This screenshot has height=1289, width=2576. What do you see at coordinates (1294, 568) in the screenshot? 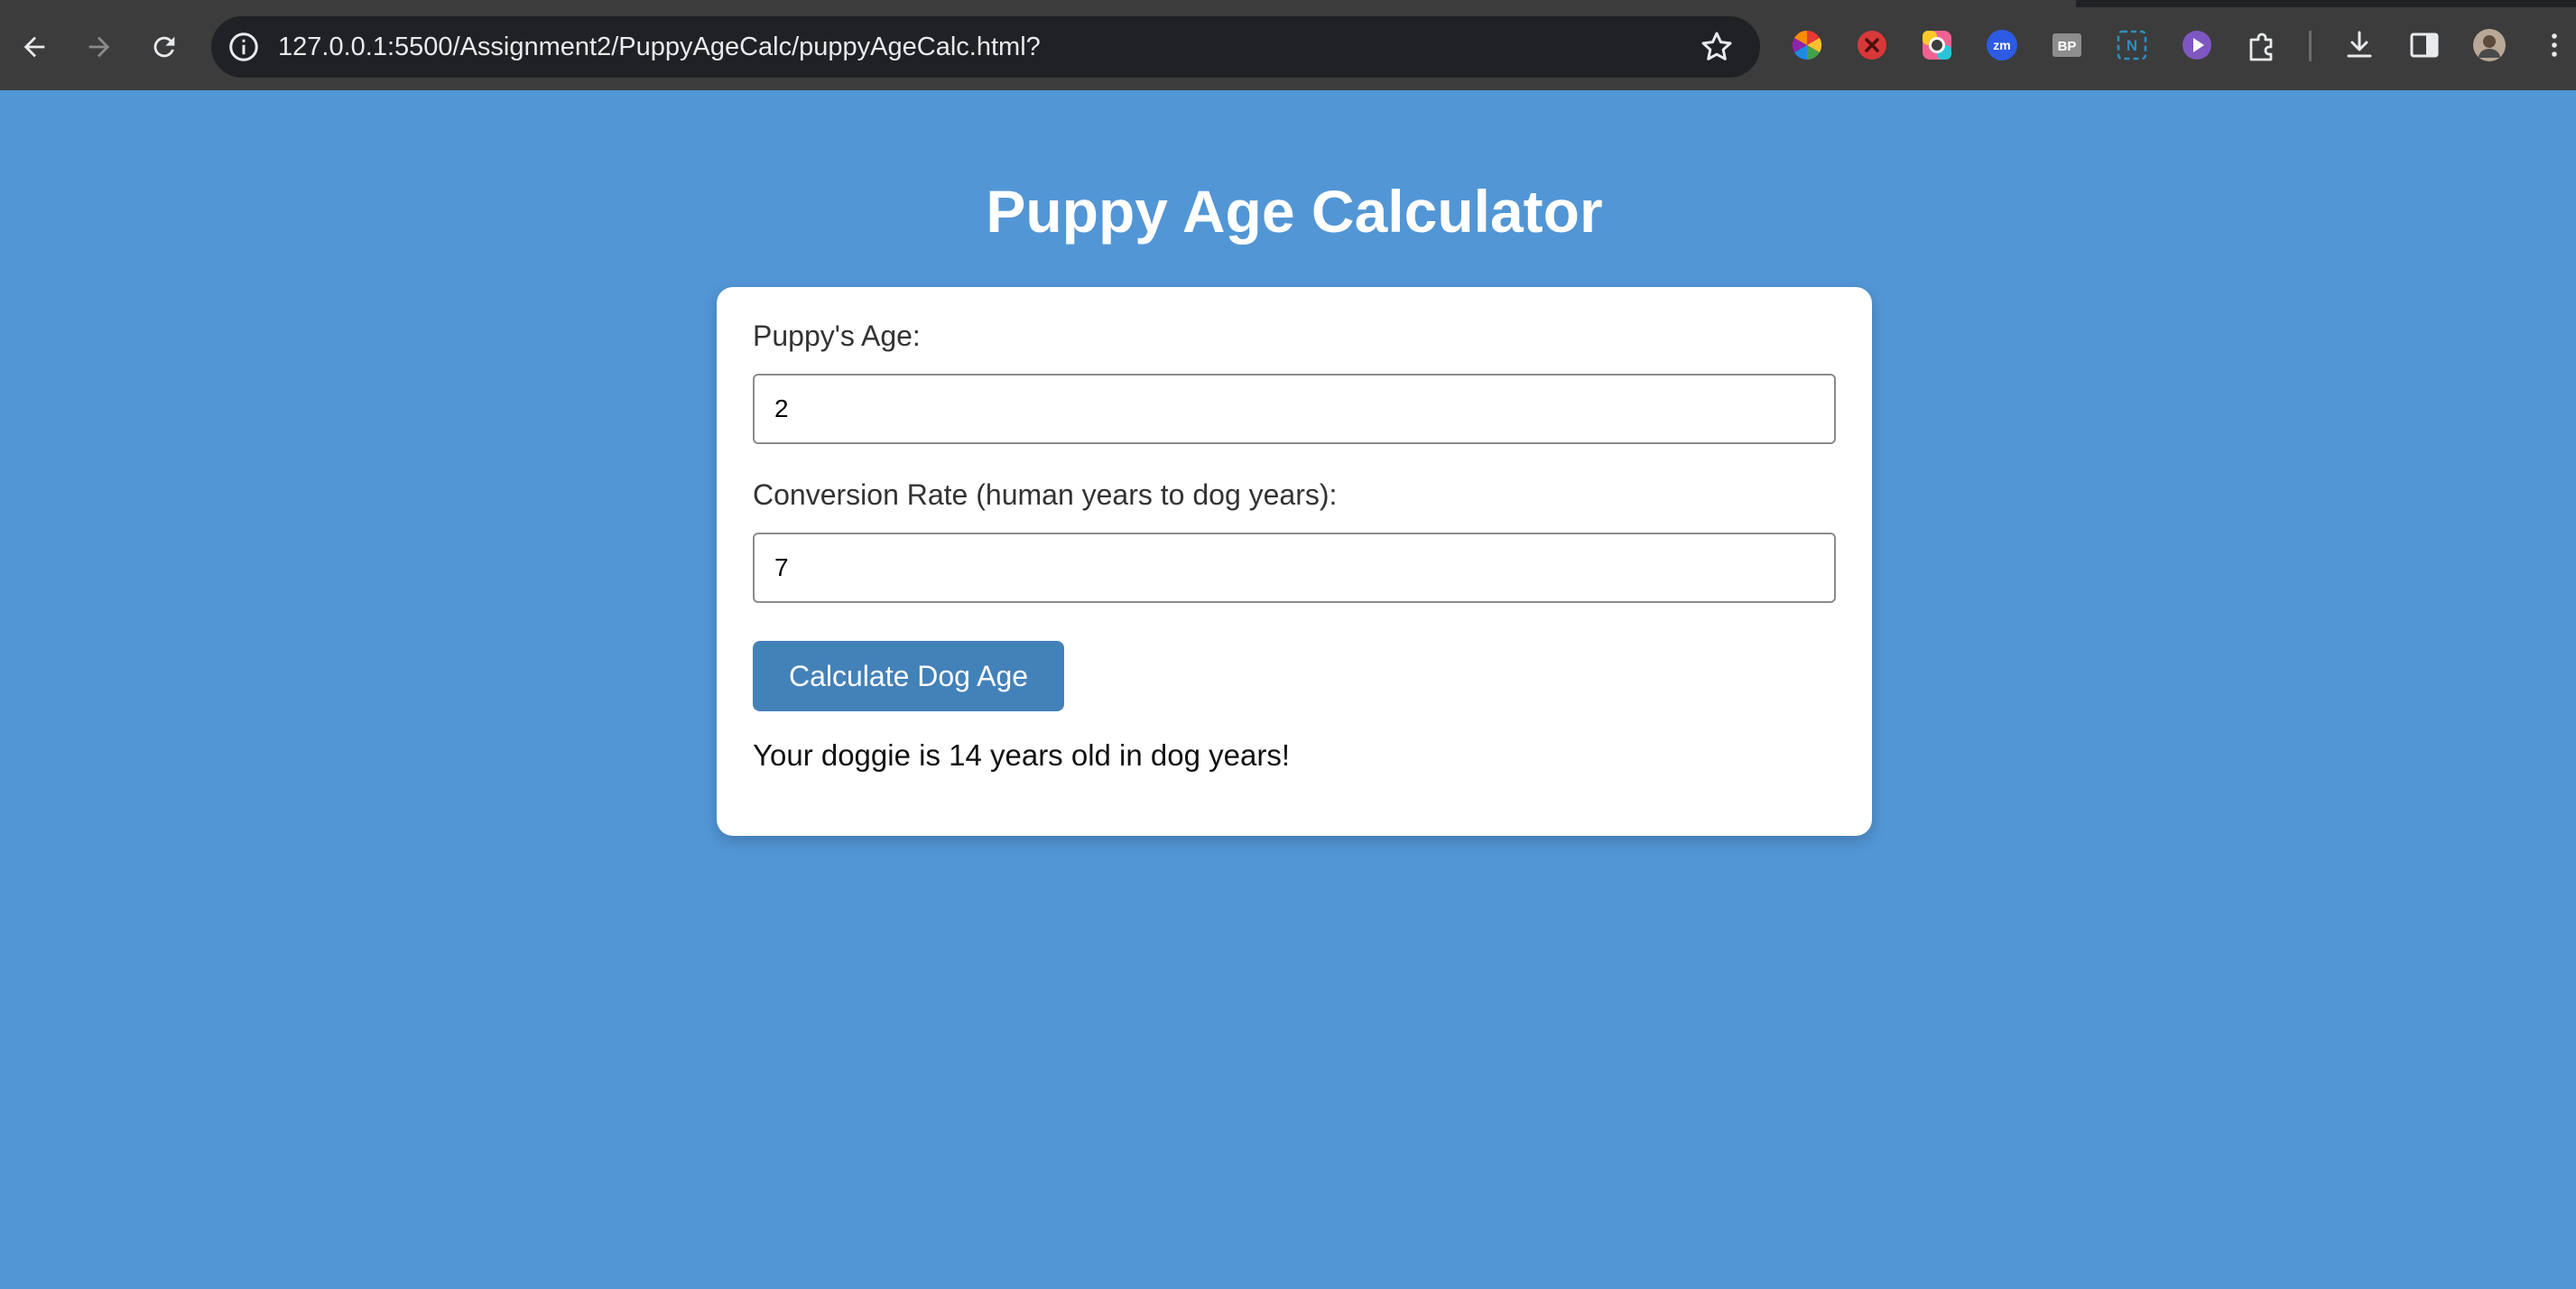
I see `conversion-rate-input` at bounding box center [1294, 568].